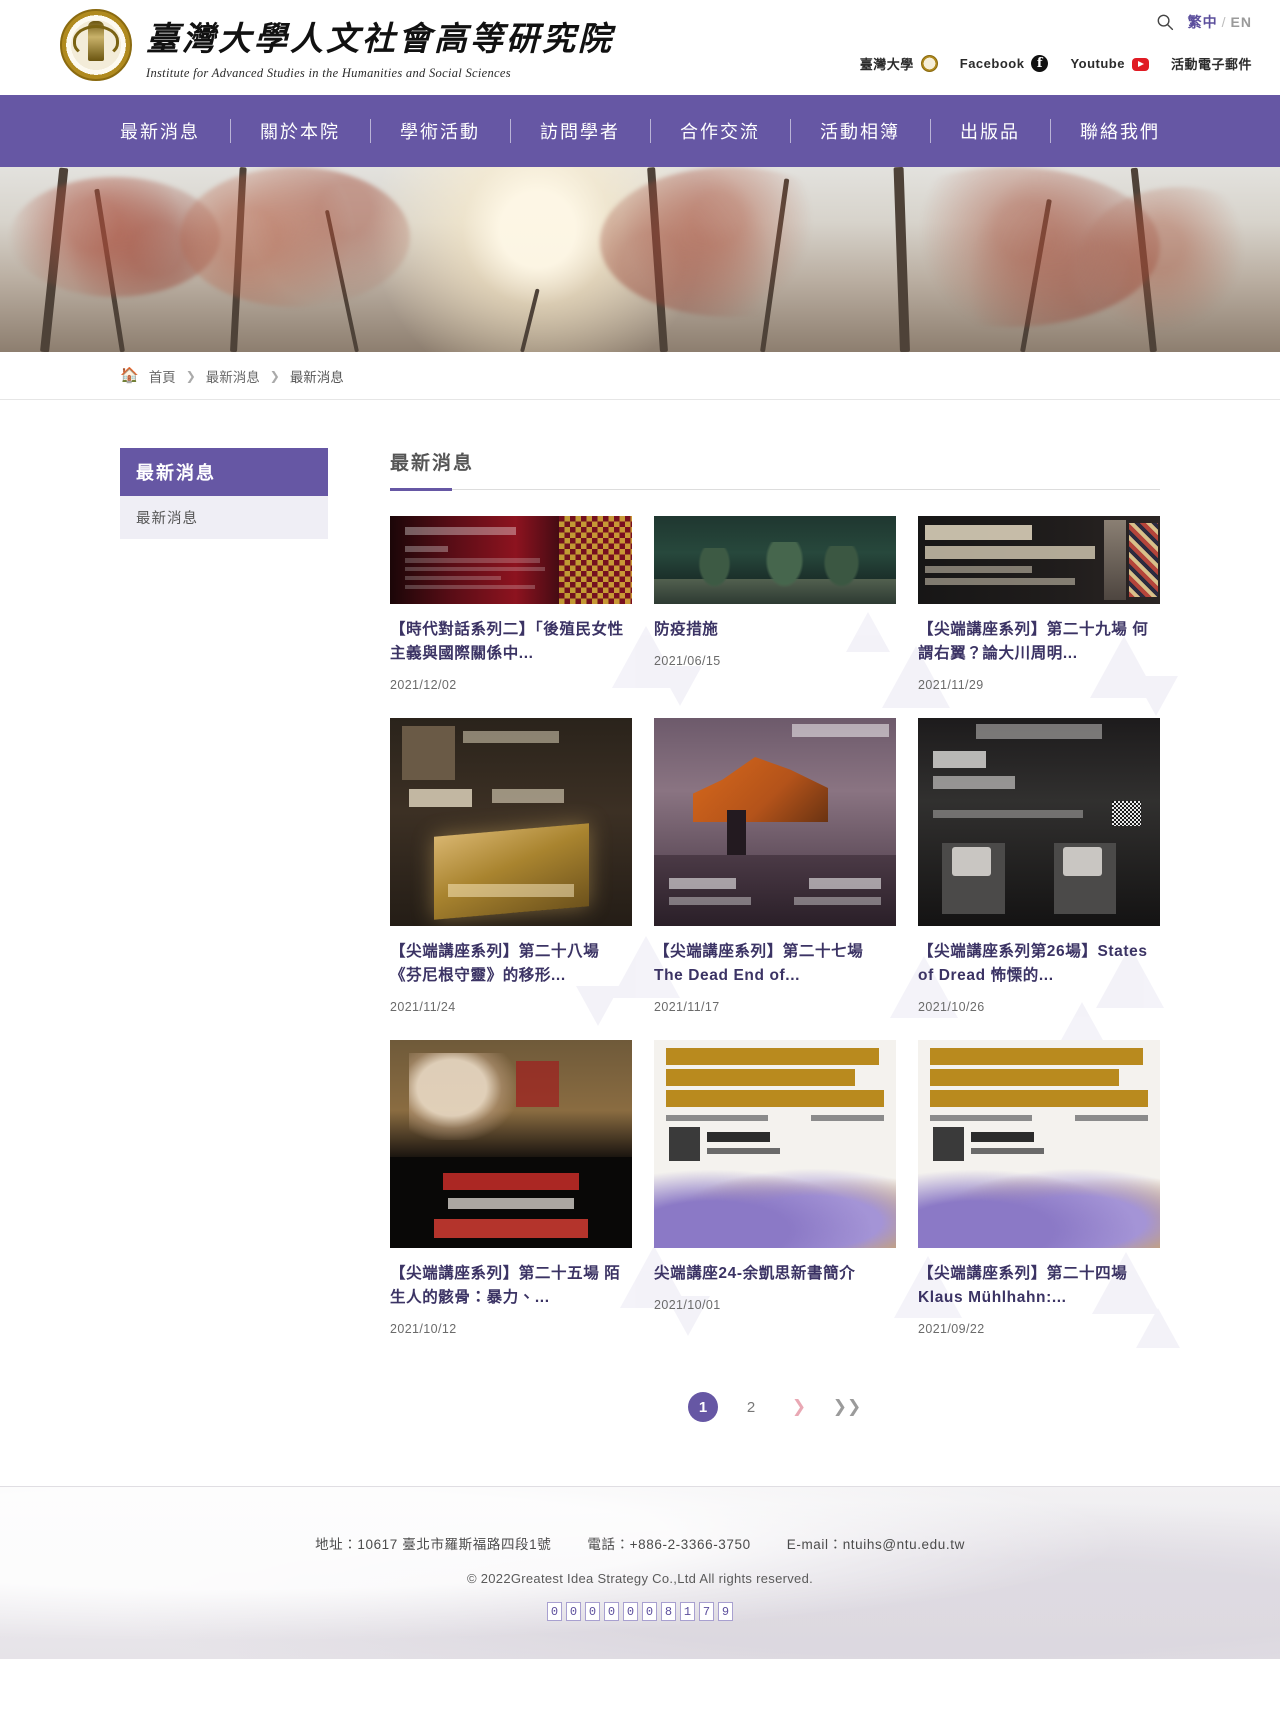 The image size is (1280, 1732). What do you see at coordinates (1165, 22) in the screenshot?
I see `search-icon` at bounding box center [1165, 22].